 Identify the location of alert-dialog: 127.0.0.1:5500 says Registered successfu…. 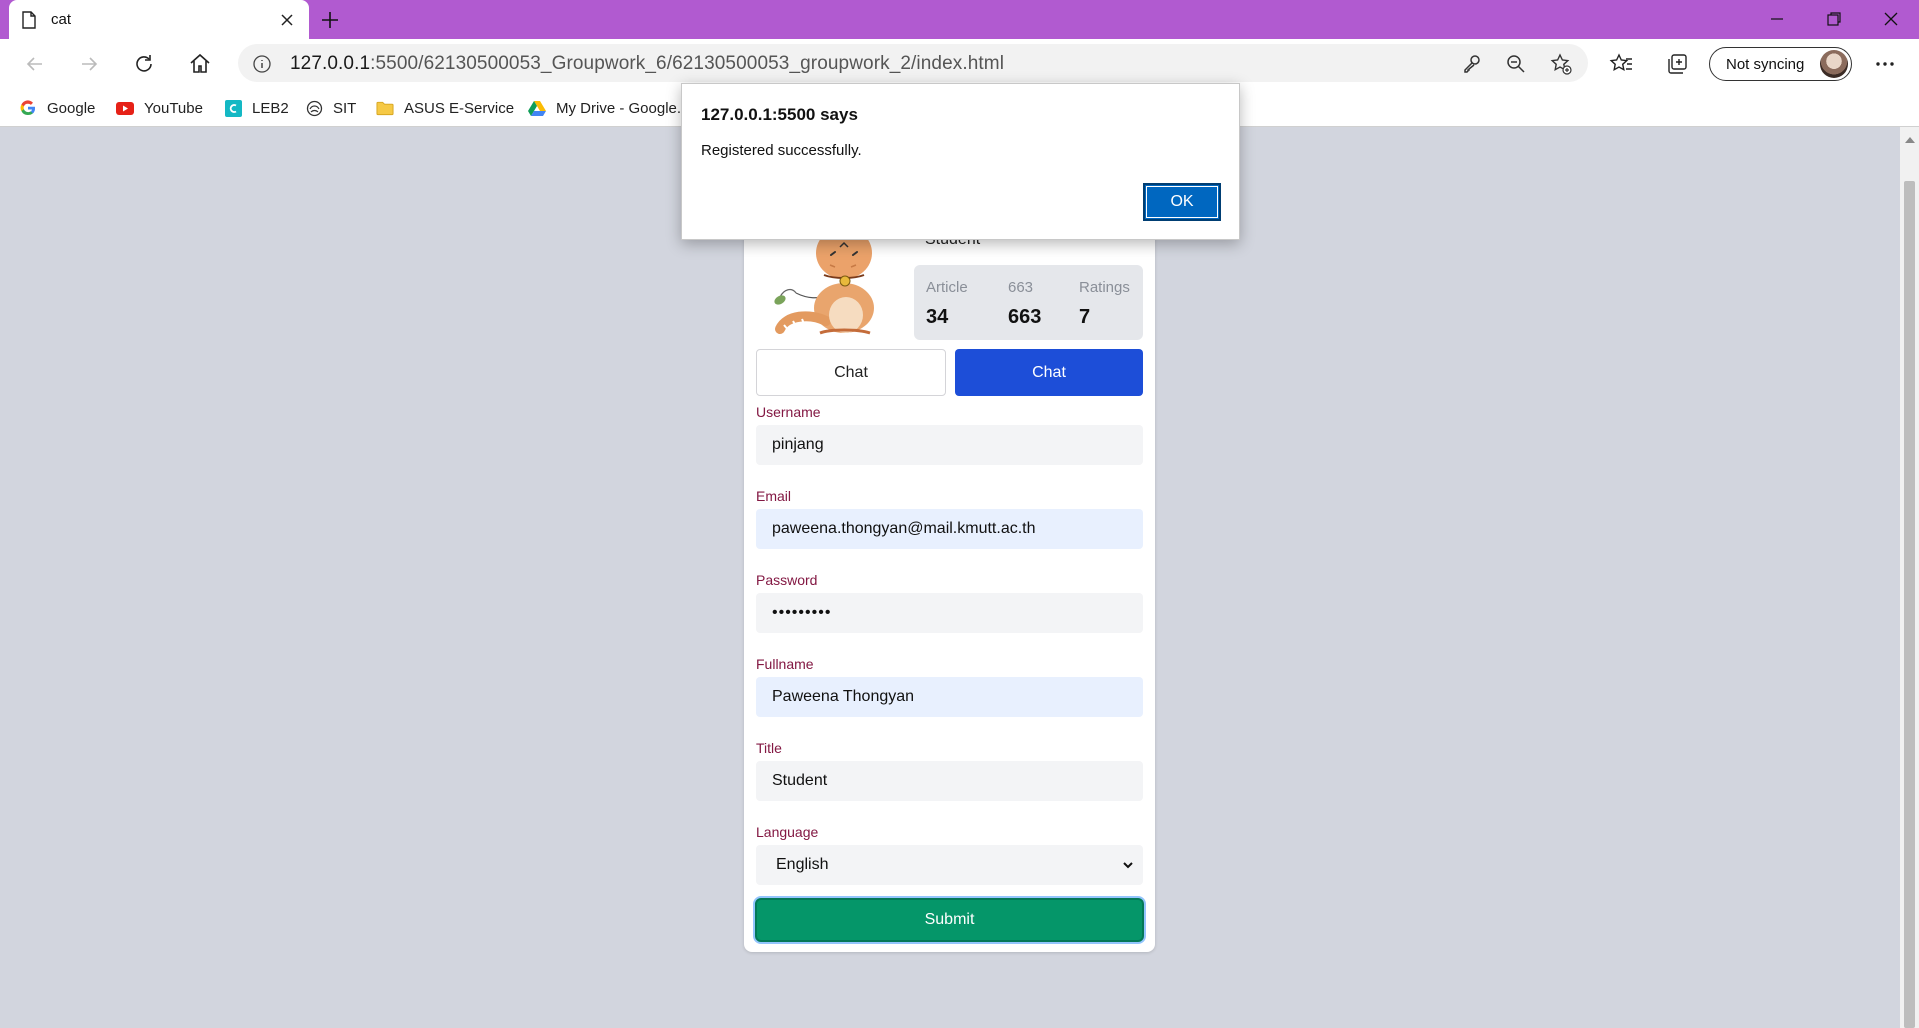
(960, 161).